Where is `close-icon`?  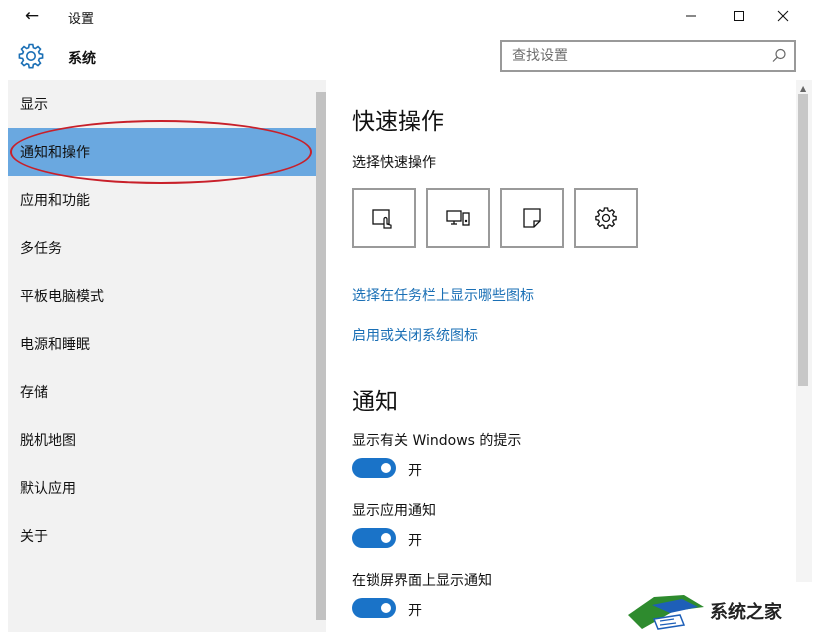 close-icon is located at coordinates (783, 16).